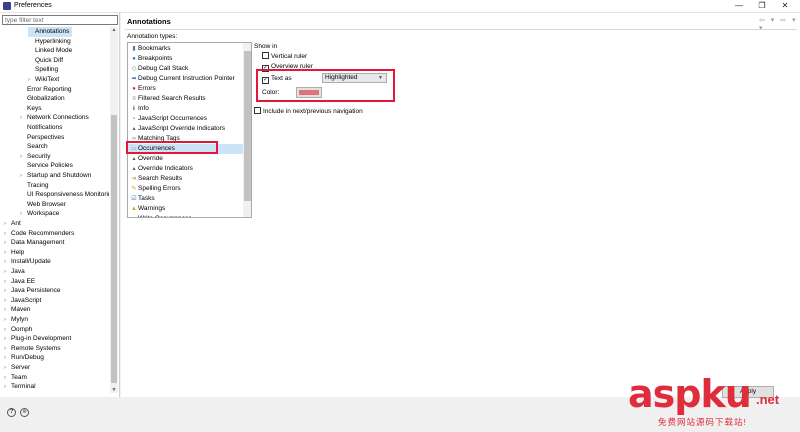 The image size is (800, 432). Describe the element at coordinates (185, 79) in the screenshot. I see `annotation-type-item: ➡Debug Current Instruction Pointer` at that location.